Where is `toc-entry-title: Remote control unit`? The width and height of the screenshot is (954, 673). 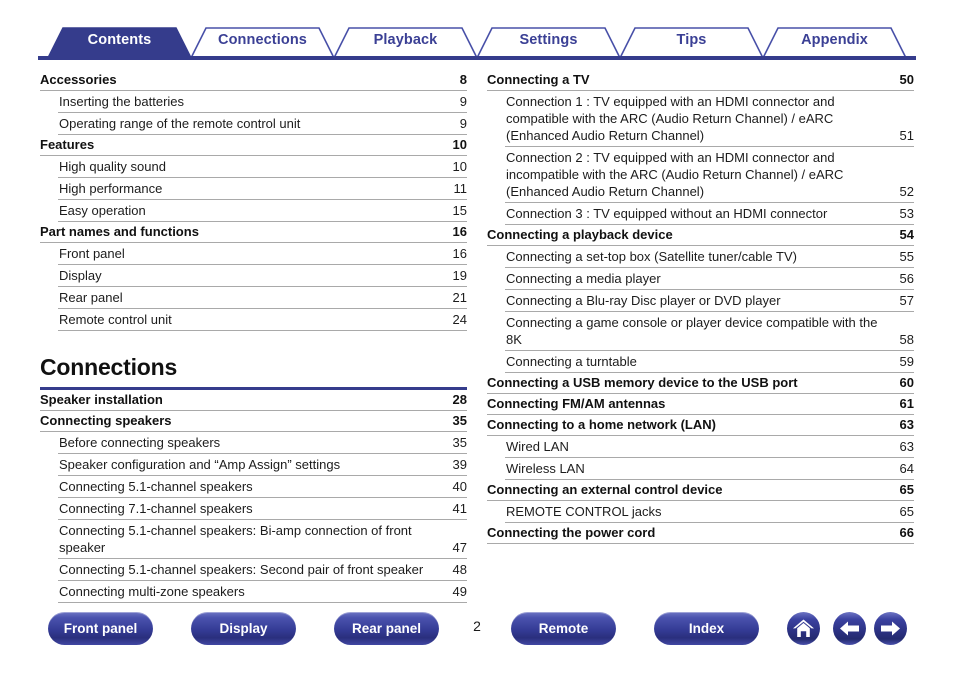 toc-entry-title: Remote control unit is located at coordinates (115, 319).